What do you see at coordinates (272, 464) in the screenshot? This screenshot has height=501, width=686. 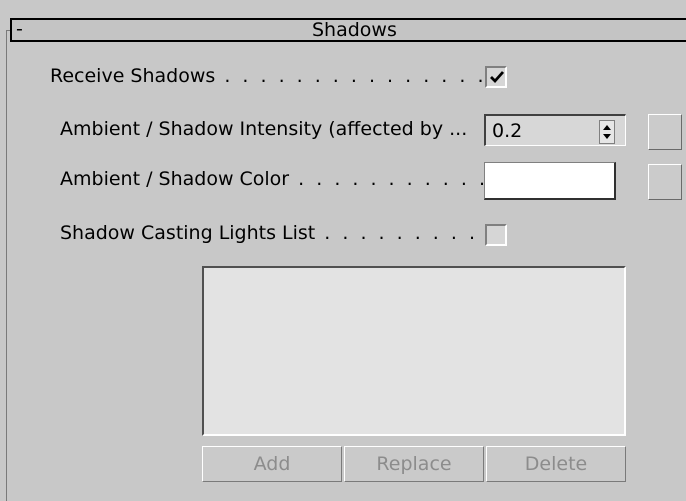 I see `add-button: Add` at bounding box center [272, 464].